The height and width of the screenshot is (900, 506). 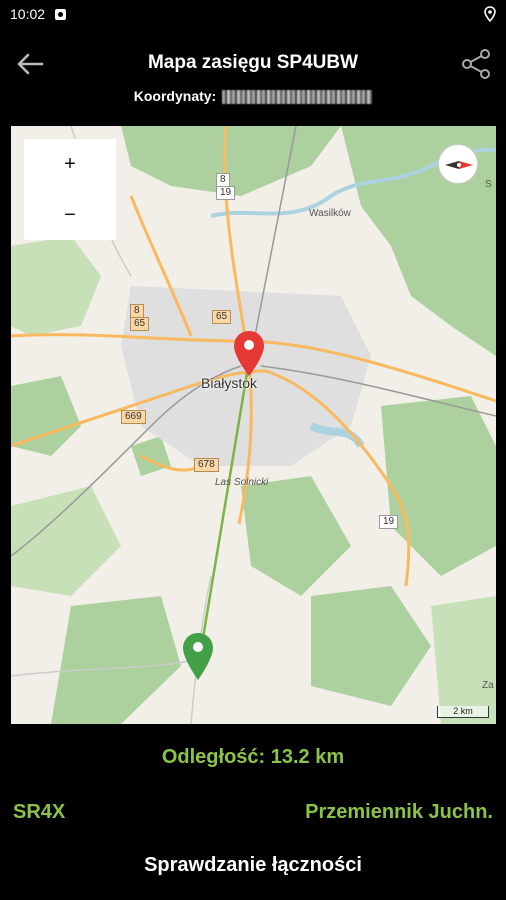 I want to click on place-label-wasilkow: Wasilków, so click(x=330, y=213).